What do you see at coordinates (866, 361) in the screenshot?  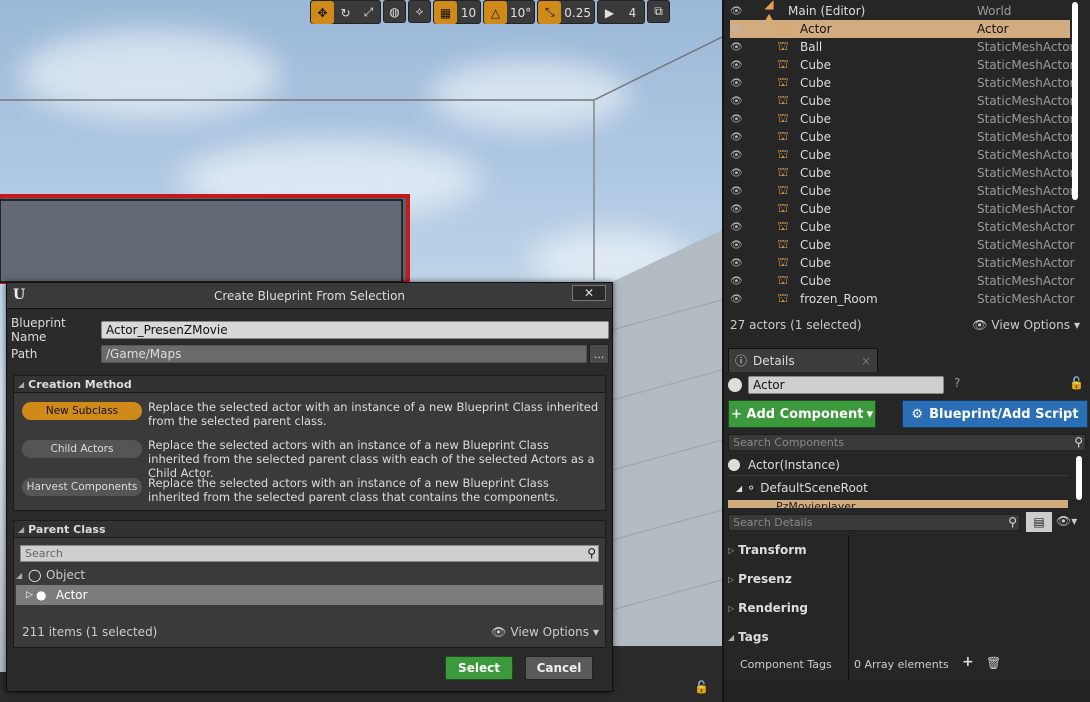 I see `close-tab-icon: ×` at bounding box center [866, 361].